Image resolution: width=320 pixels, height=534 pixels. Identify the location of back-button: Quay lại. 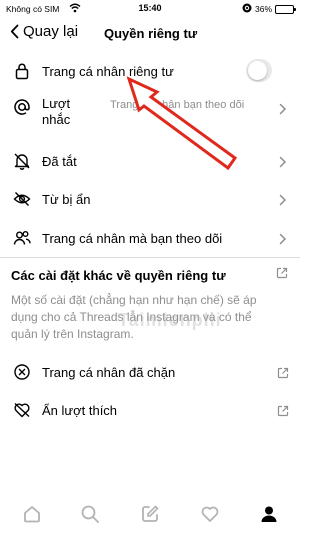
(44, 31).